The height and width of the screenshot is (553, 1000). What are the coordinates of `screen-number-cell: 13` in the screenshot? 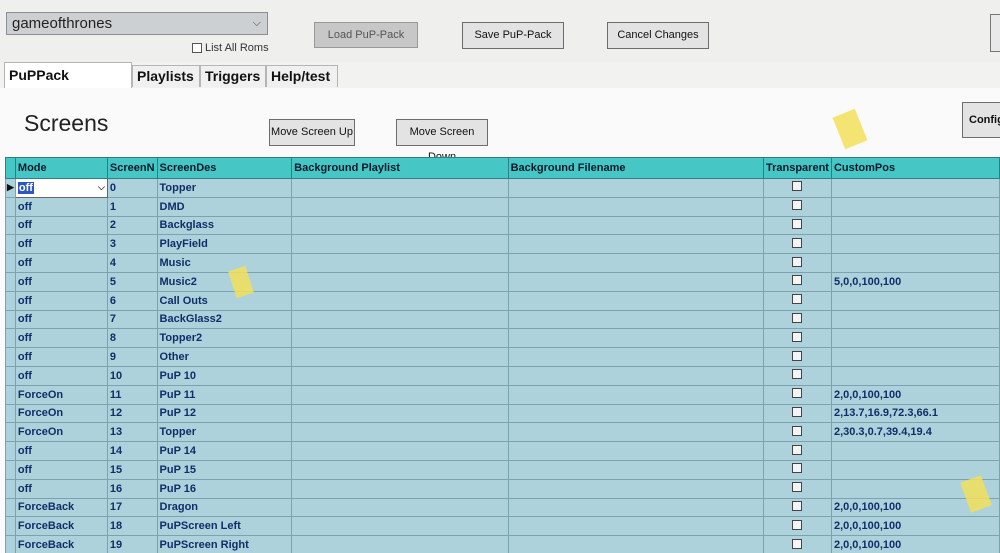 It's located at (132, 432).